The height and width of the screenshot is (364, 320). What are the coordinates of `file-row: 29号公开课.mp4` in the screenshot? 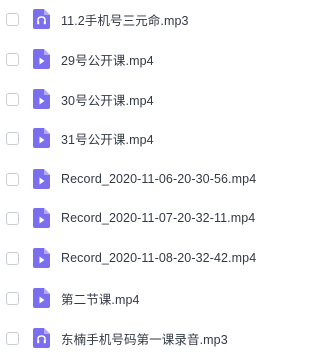 It's located at (155, 59).